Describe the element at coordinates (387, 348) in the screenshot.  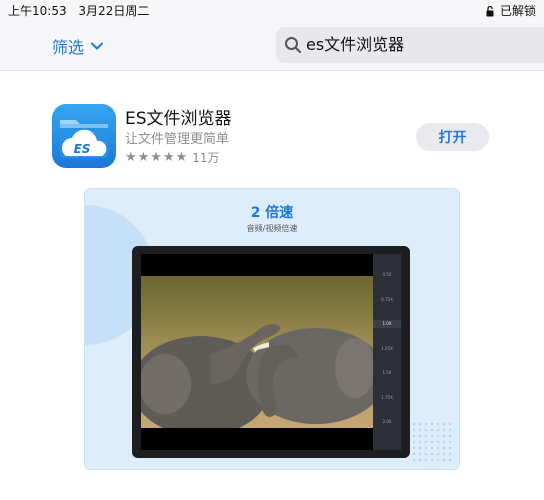
I see `speed-option: 1.25X` at that location.